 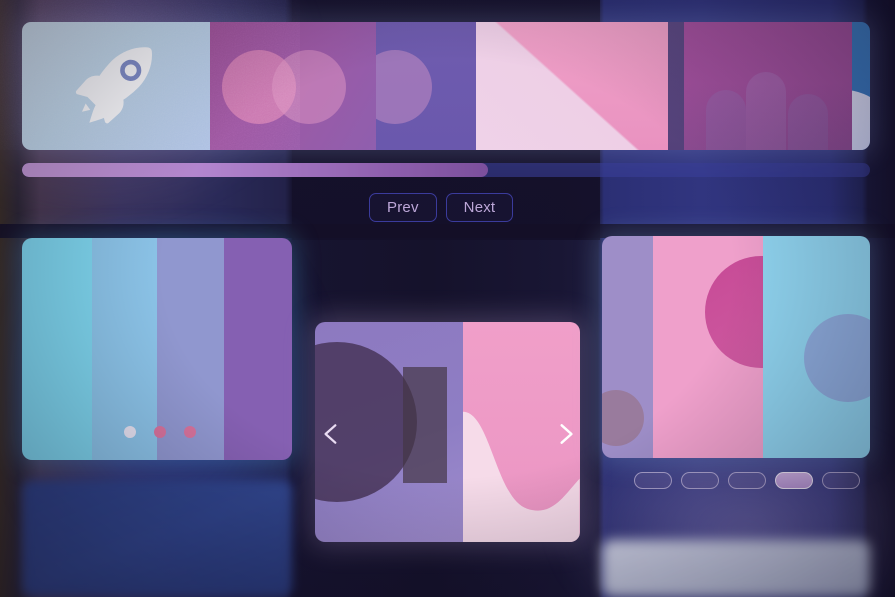 I want to click on rocket-icon, so click(x=113, y=85).